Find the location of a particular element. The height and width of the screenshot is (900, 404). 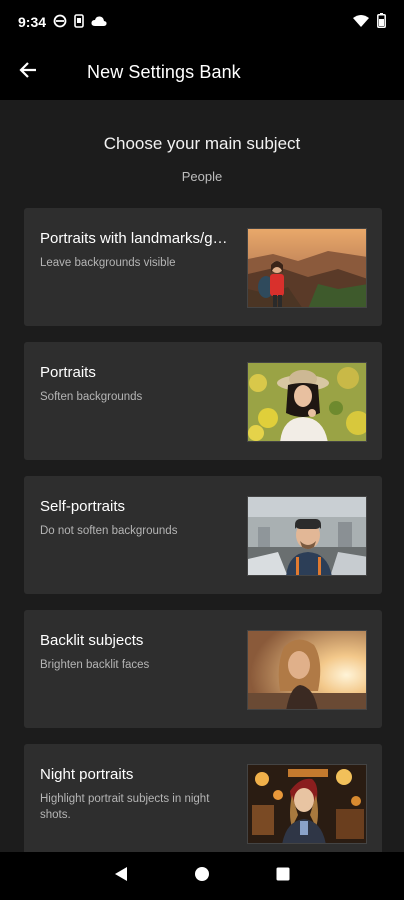

wifi-icon is located at coordinates (361, 22).